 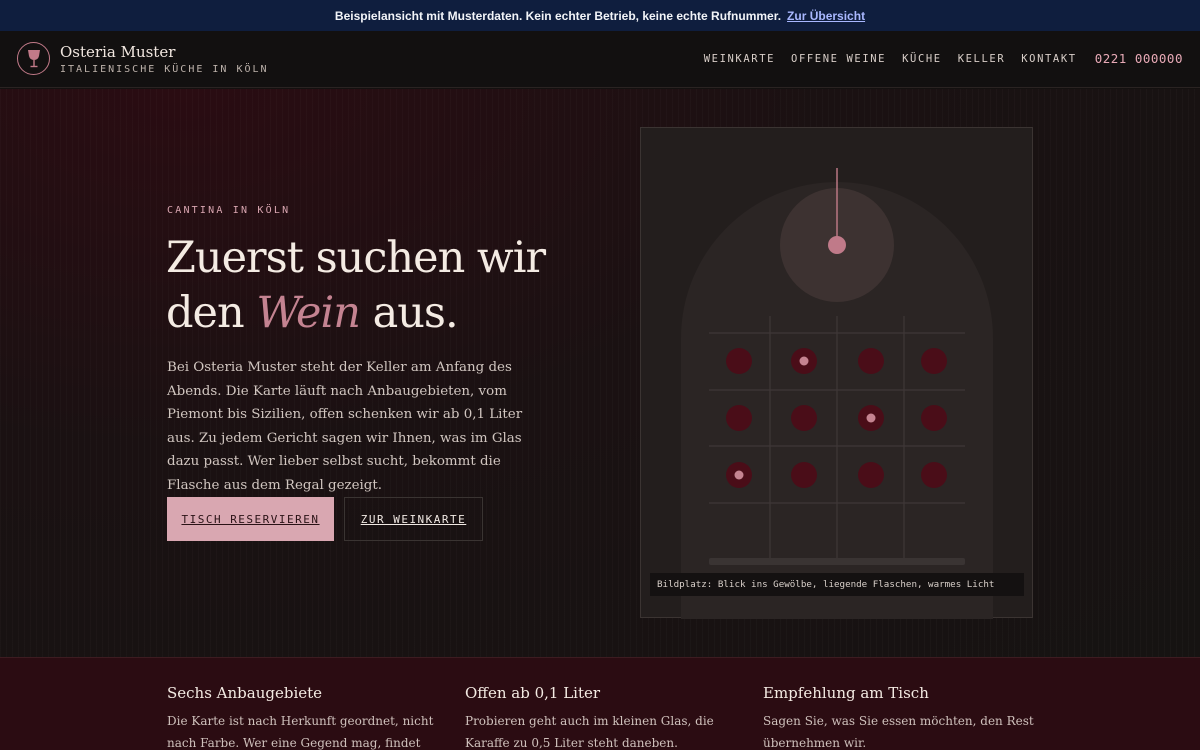 What do you see at coordinates (356, 286) in the screenshot?
I see `hero-headline: Zuerst suchen wir den Wein aus.` at bounding box center [356, 286].